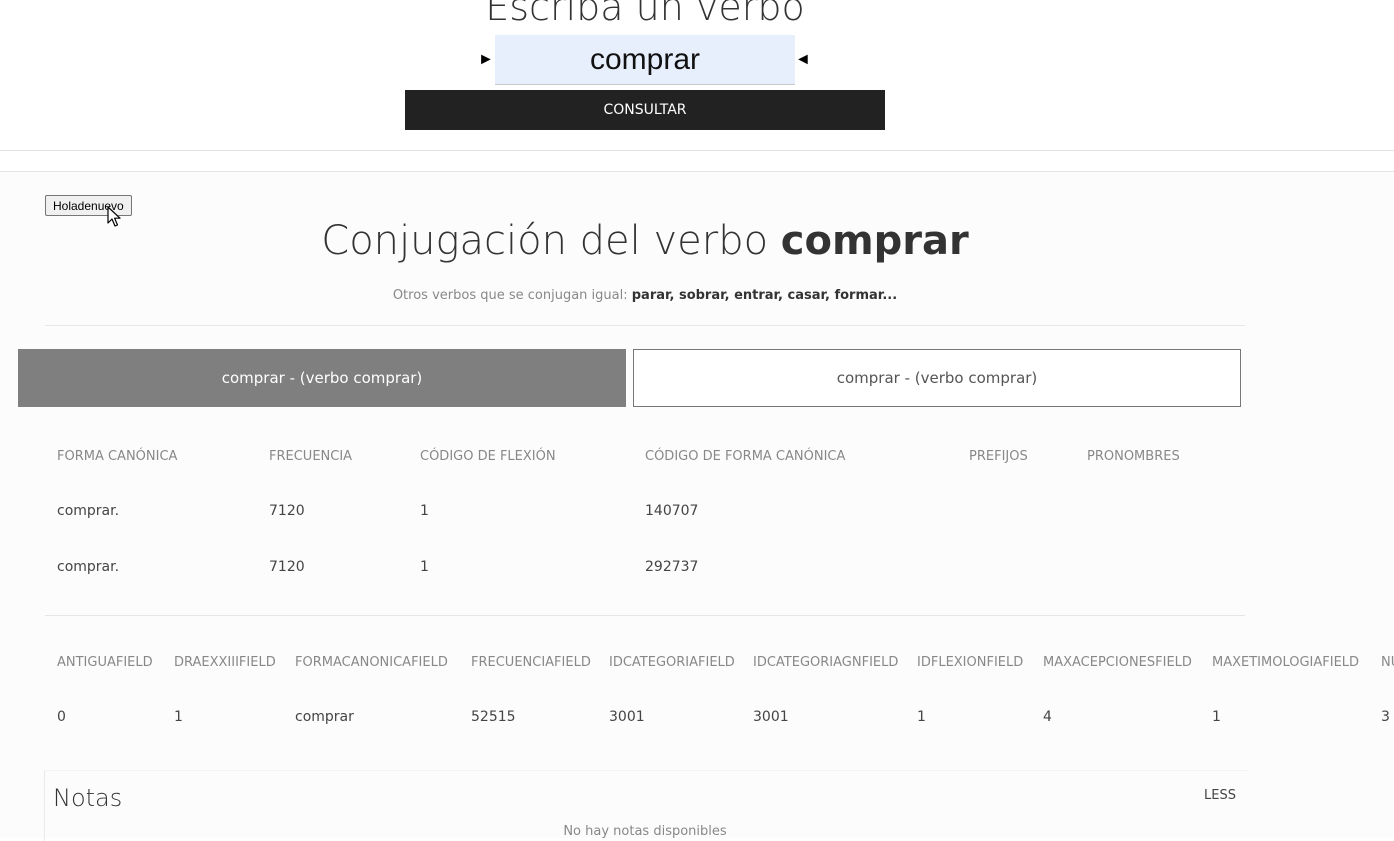 The image size is (1394, 841). I want to click on table-header: NU, so click(1387, 662).